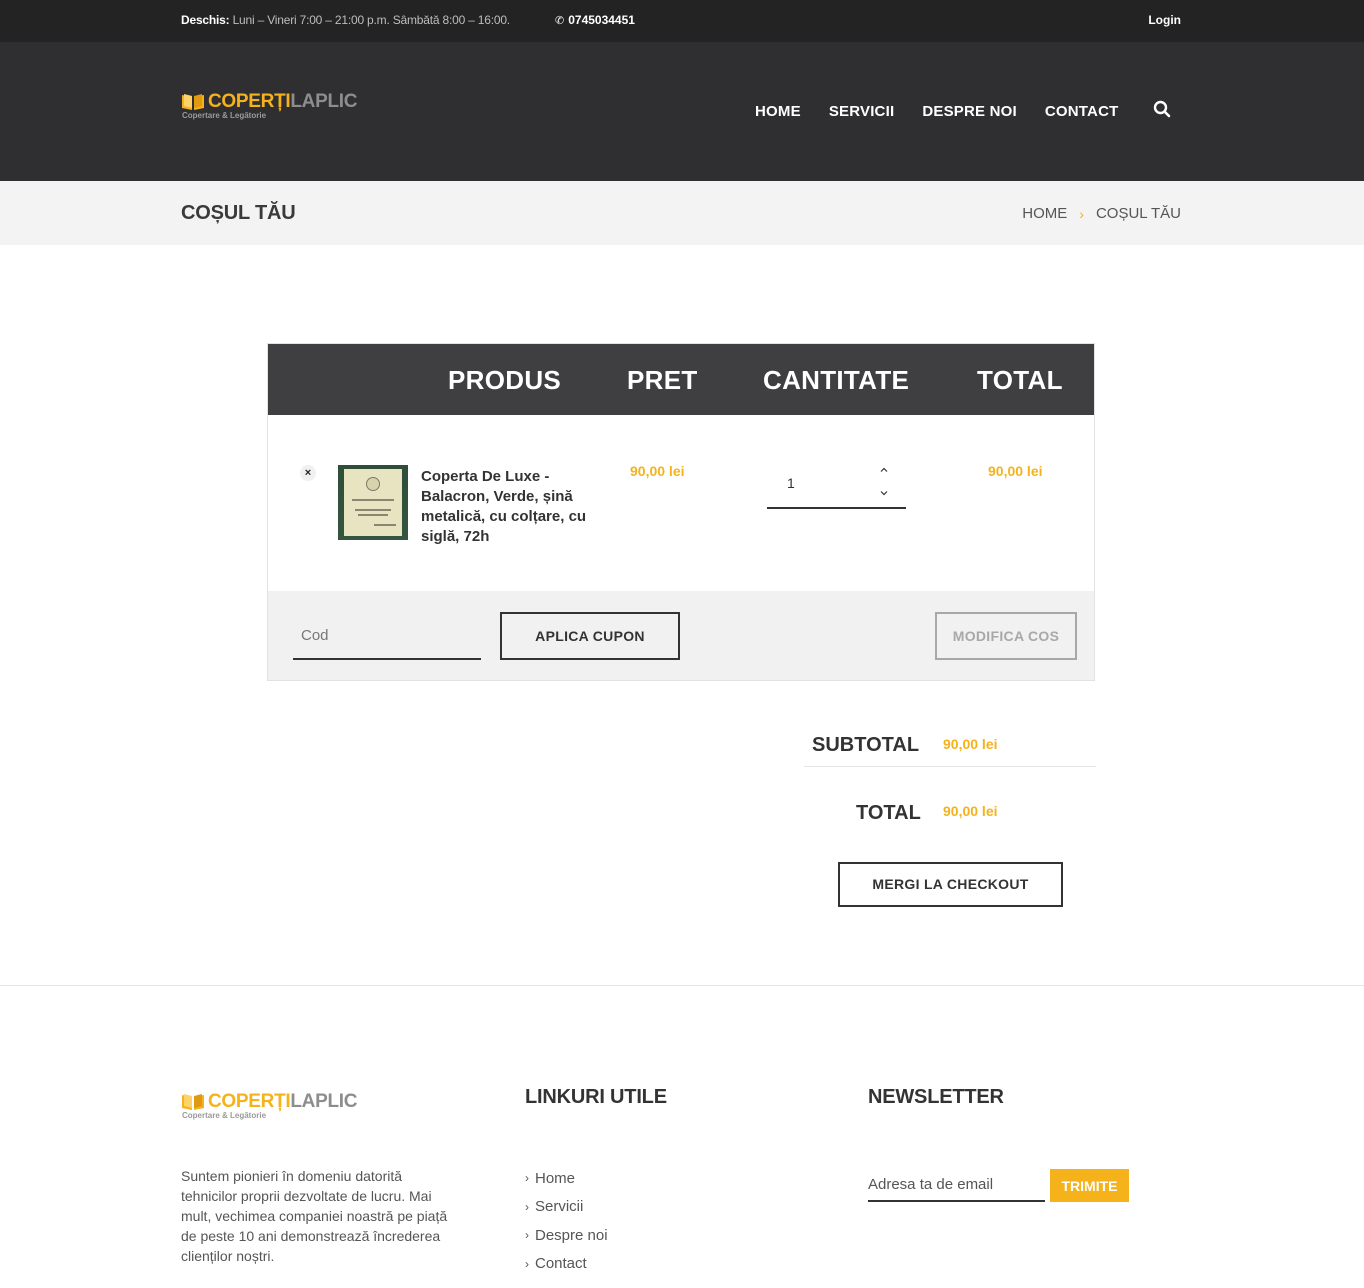  Describe the element at coordinates (1006, 636) in the screenshot. I see `update-cart-button: MODIFICA COS` at that location.